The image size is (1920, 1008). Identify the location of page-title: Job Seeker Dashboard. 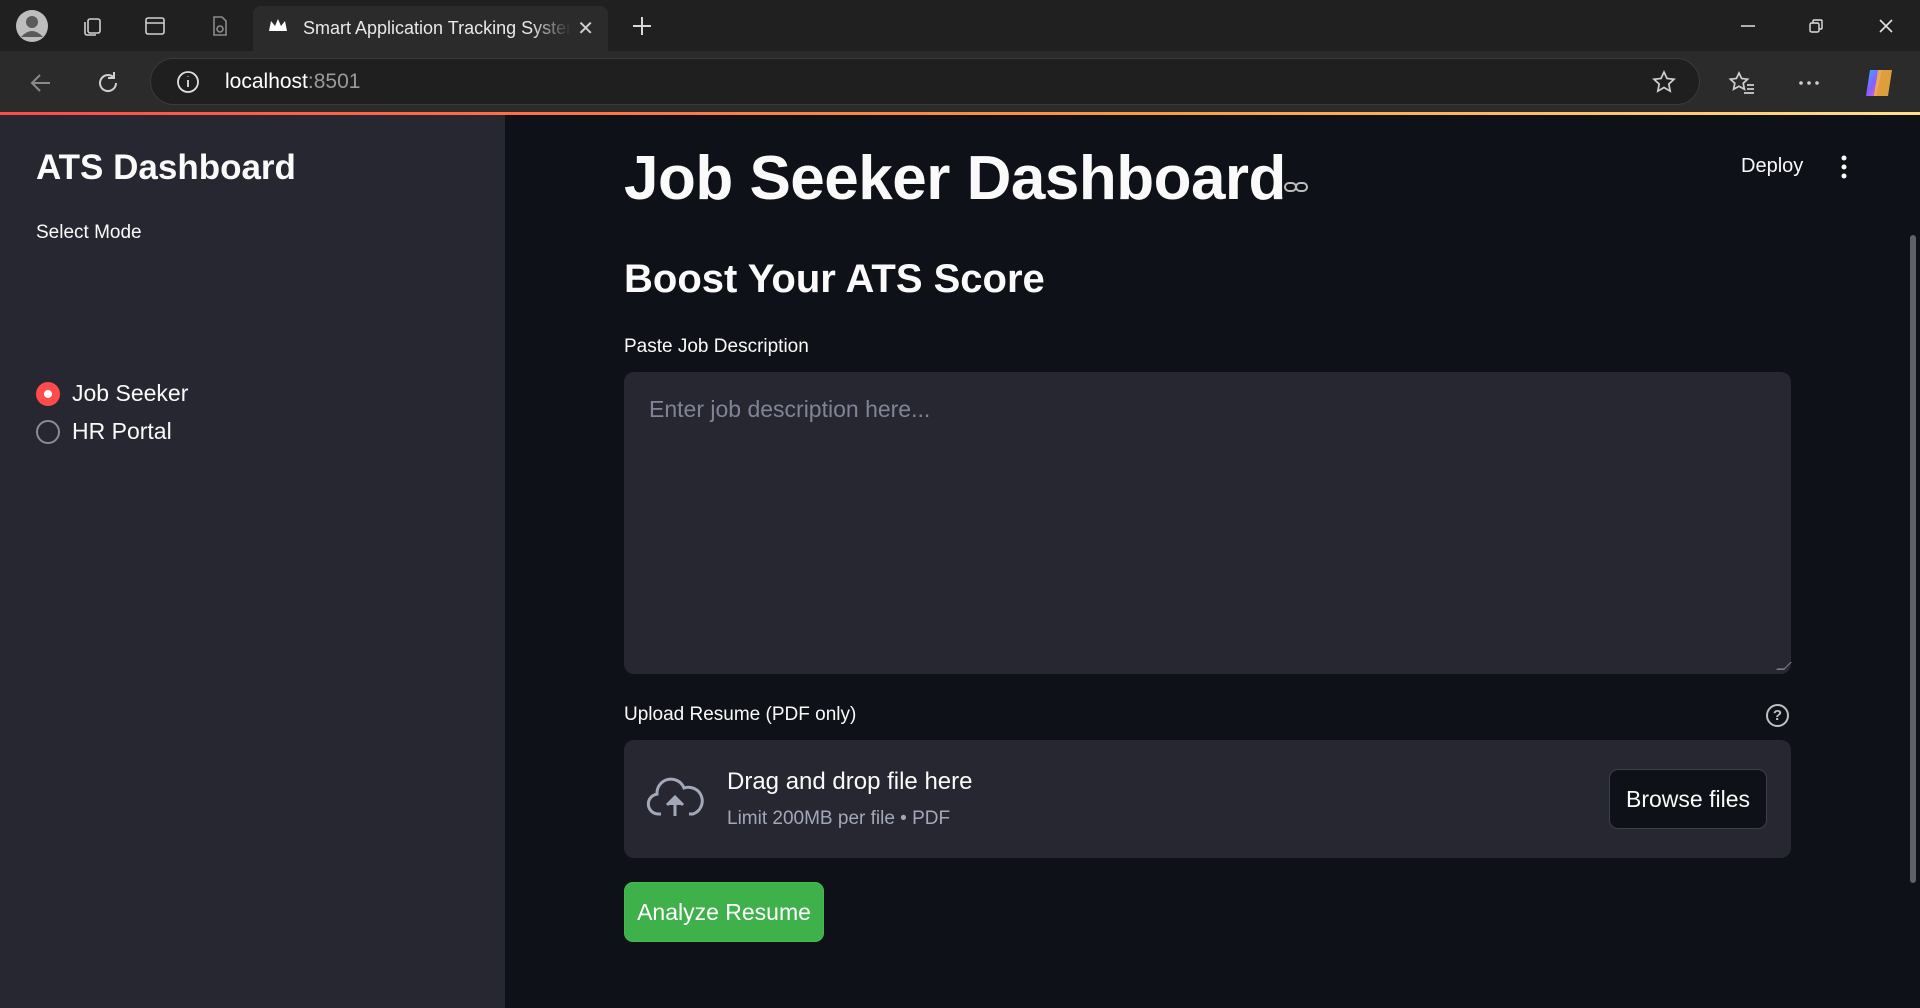
(955, 178).